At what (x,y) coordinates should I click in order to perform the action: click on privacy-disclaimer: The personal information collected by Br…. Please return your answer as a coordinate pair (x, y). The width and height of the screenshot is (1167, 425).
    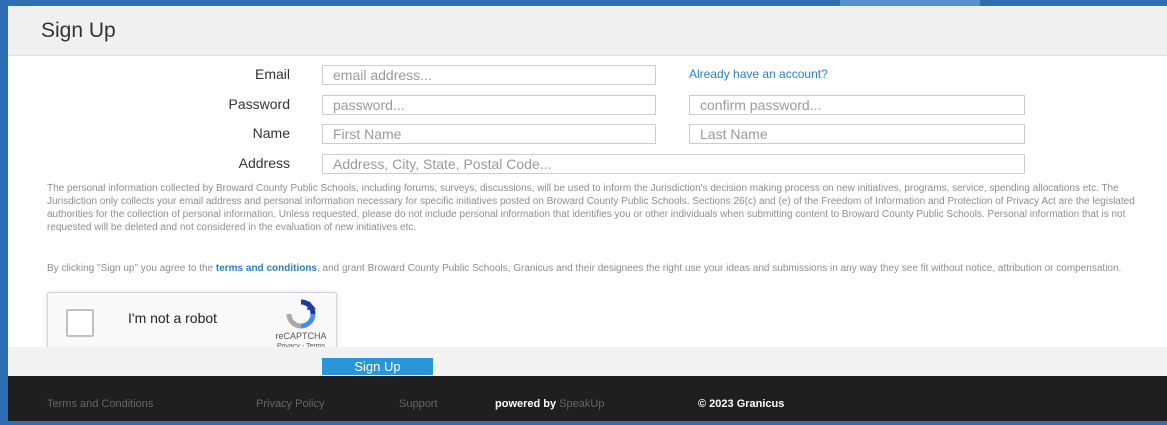
    Looking at the image, I should click on (591, 208).